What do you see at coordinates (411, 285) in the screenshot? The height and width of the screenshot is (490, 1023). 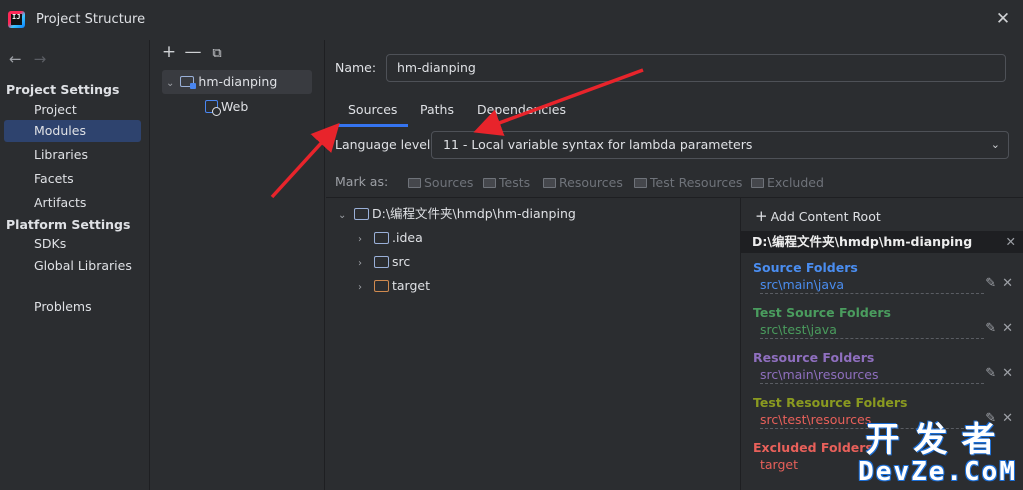 I see `tree-label-target: target` at bounding box center [411, 285].